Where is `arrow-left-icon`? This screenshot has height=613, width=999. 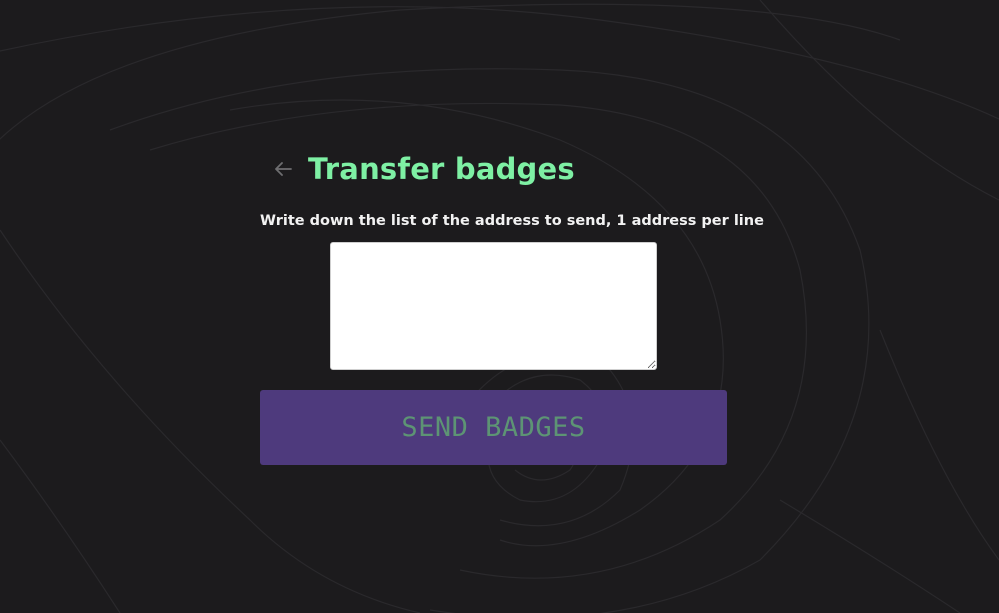 arrow-left-icon is located at coordinates (283, 169).